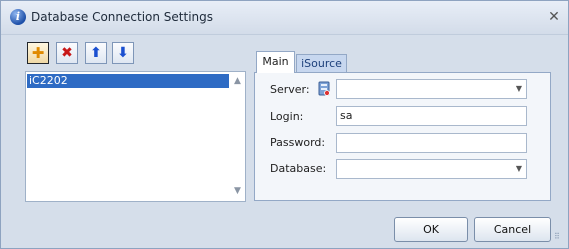 This screenshot has height=249, width=569. What do you see at coordinates (431, 143) in the screenshot?
I see `password-field` at bounding box center [431, 143].